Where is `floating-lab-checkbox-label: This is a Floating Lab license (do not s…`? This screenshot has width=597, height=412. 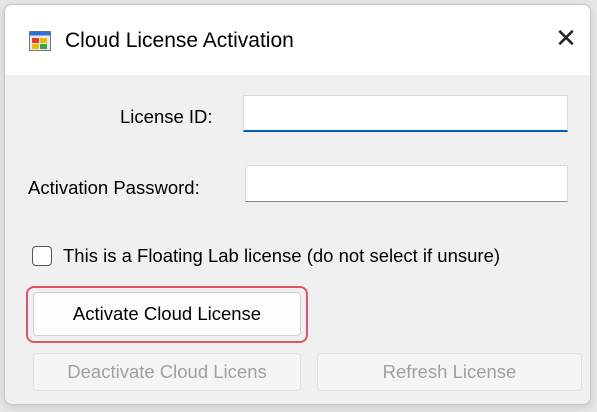 floating-lab-checkbox-label: This is a Floating Lab license (do not s… is located at coordinates (281, 256).